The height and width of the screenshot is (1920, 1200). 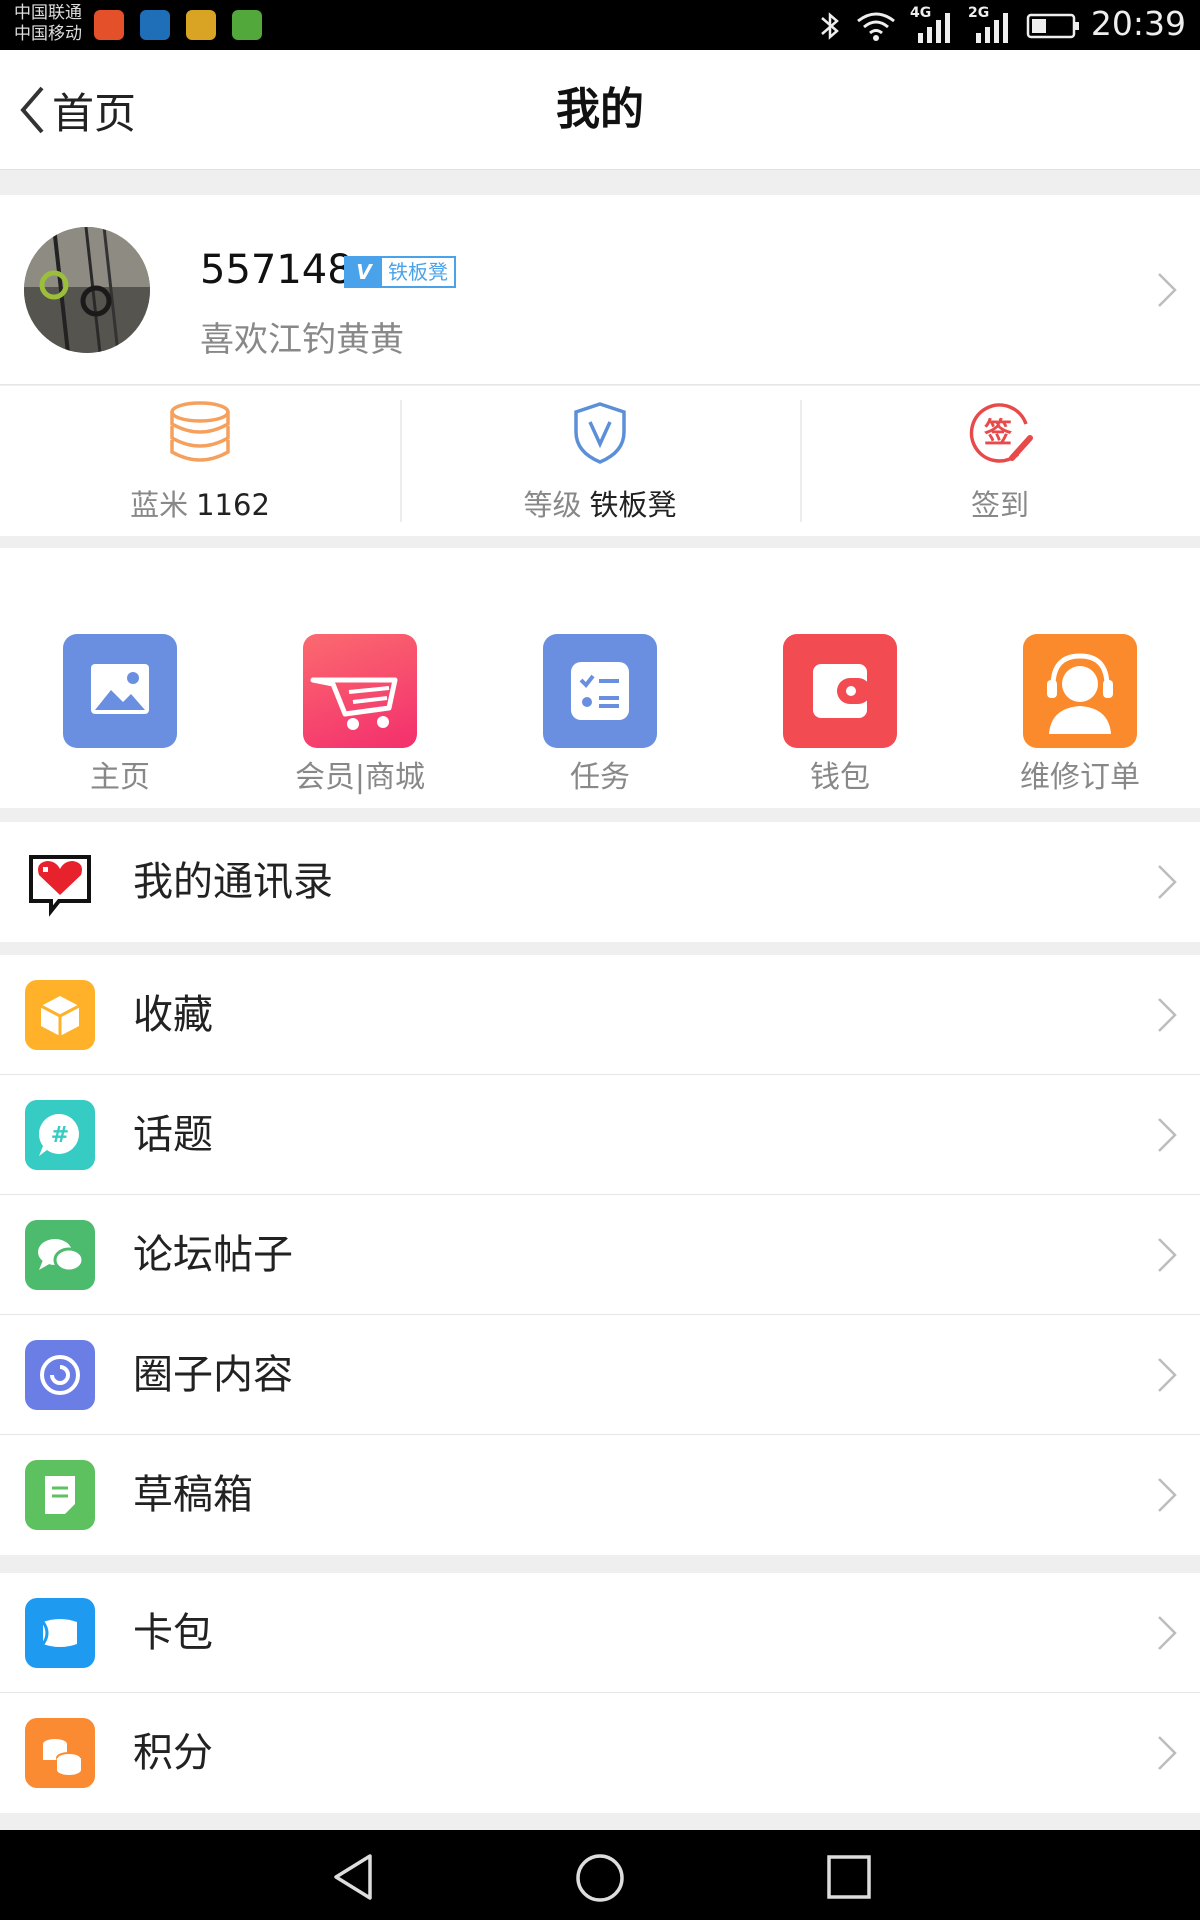 What do you see at coordinates (876, 26) in the screenshot?
I see `wifi-icon` at bounding box center [876, 26].